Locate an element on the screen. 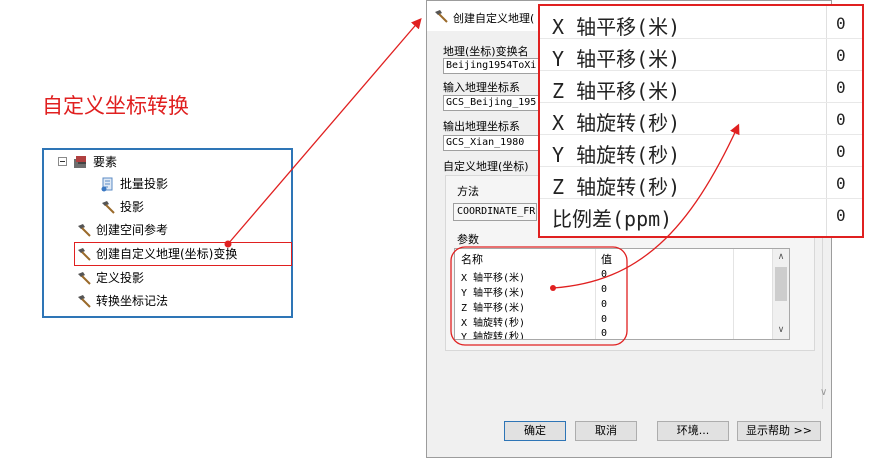 This screenshot has width=872, height=465. annotation-ellipse is located at coordinates (539, 296).